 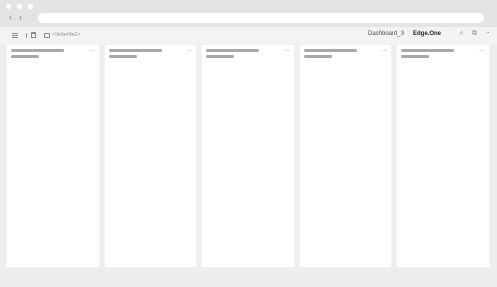 I want to click on trash-icon, so click(x=33, y=35).